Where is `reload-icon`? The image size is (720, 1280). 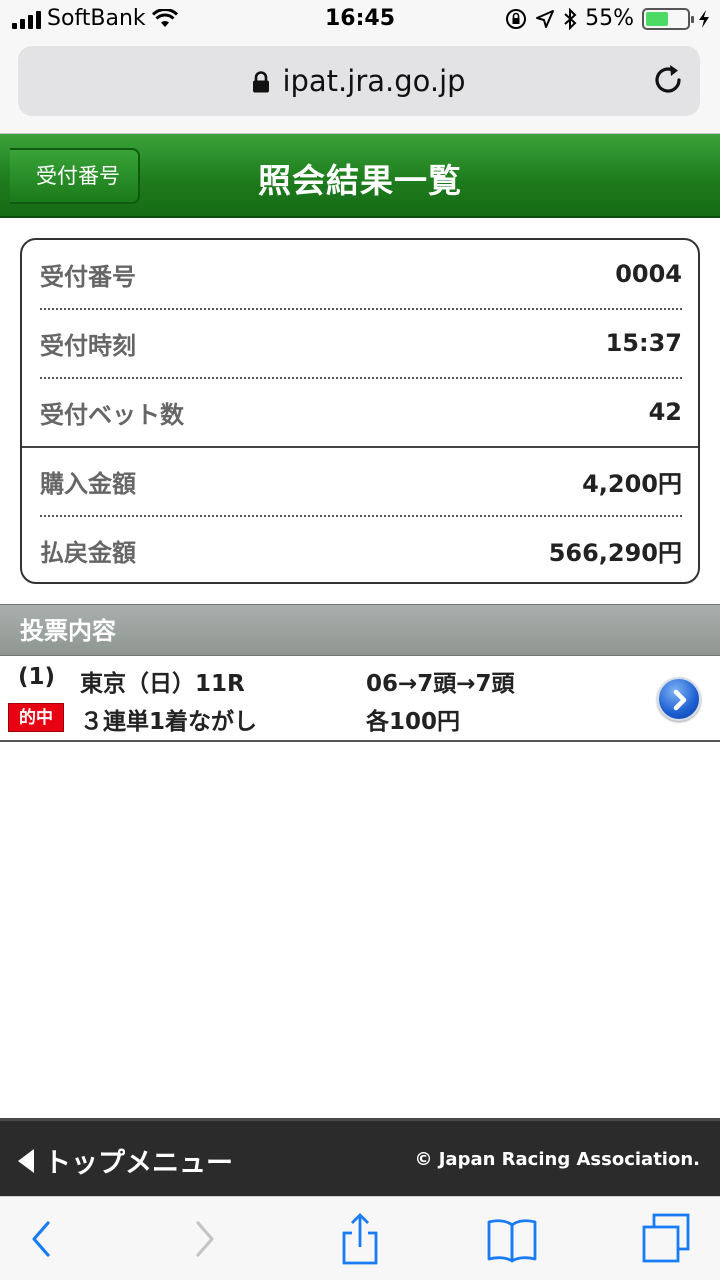
reload-icon is located at coordinates (668, 80).